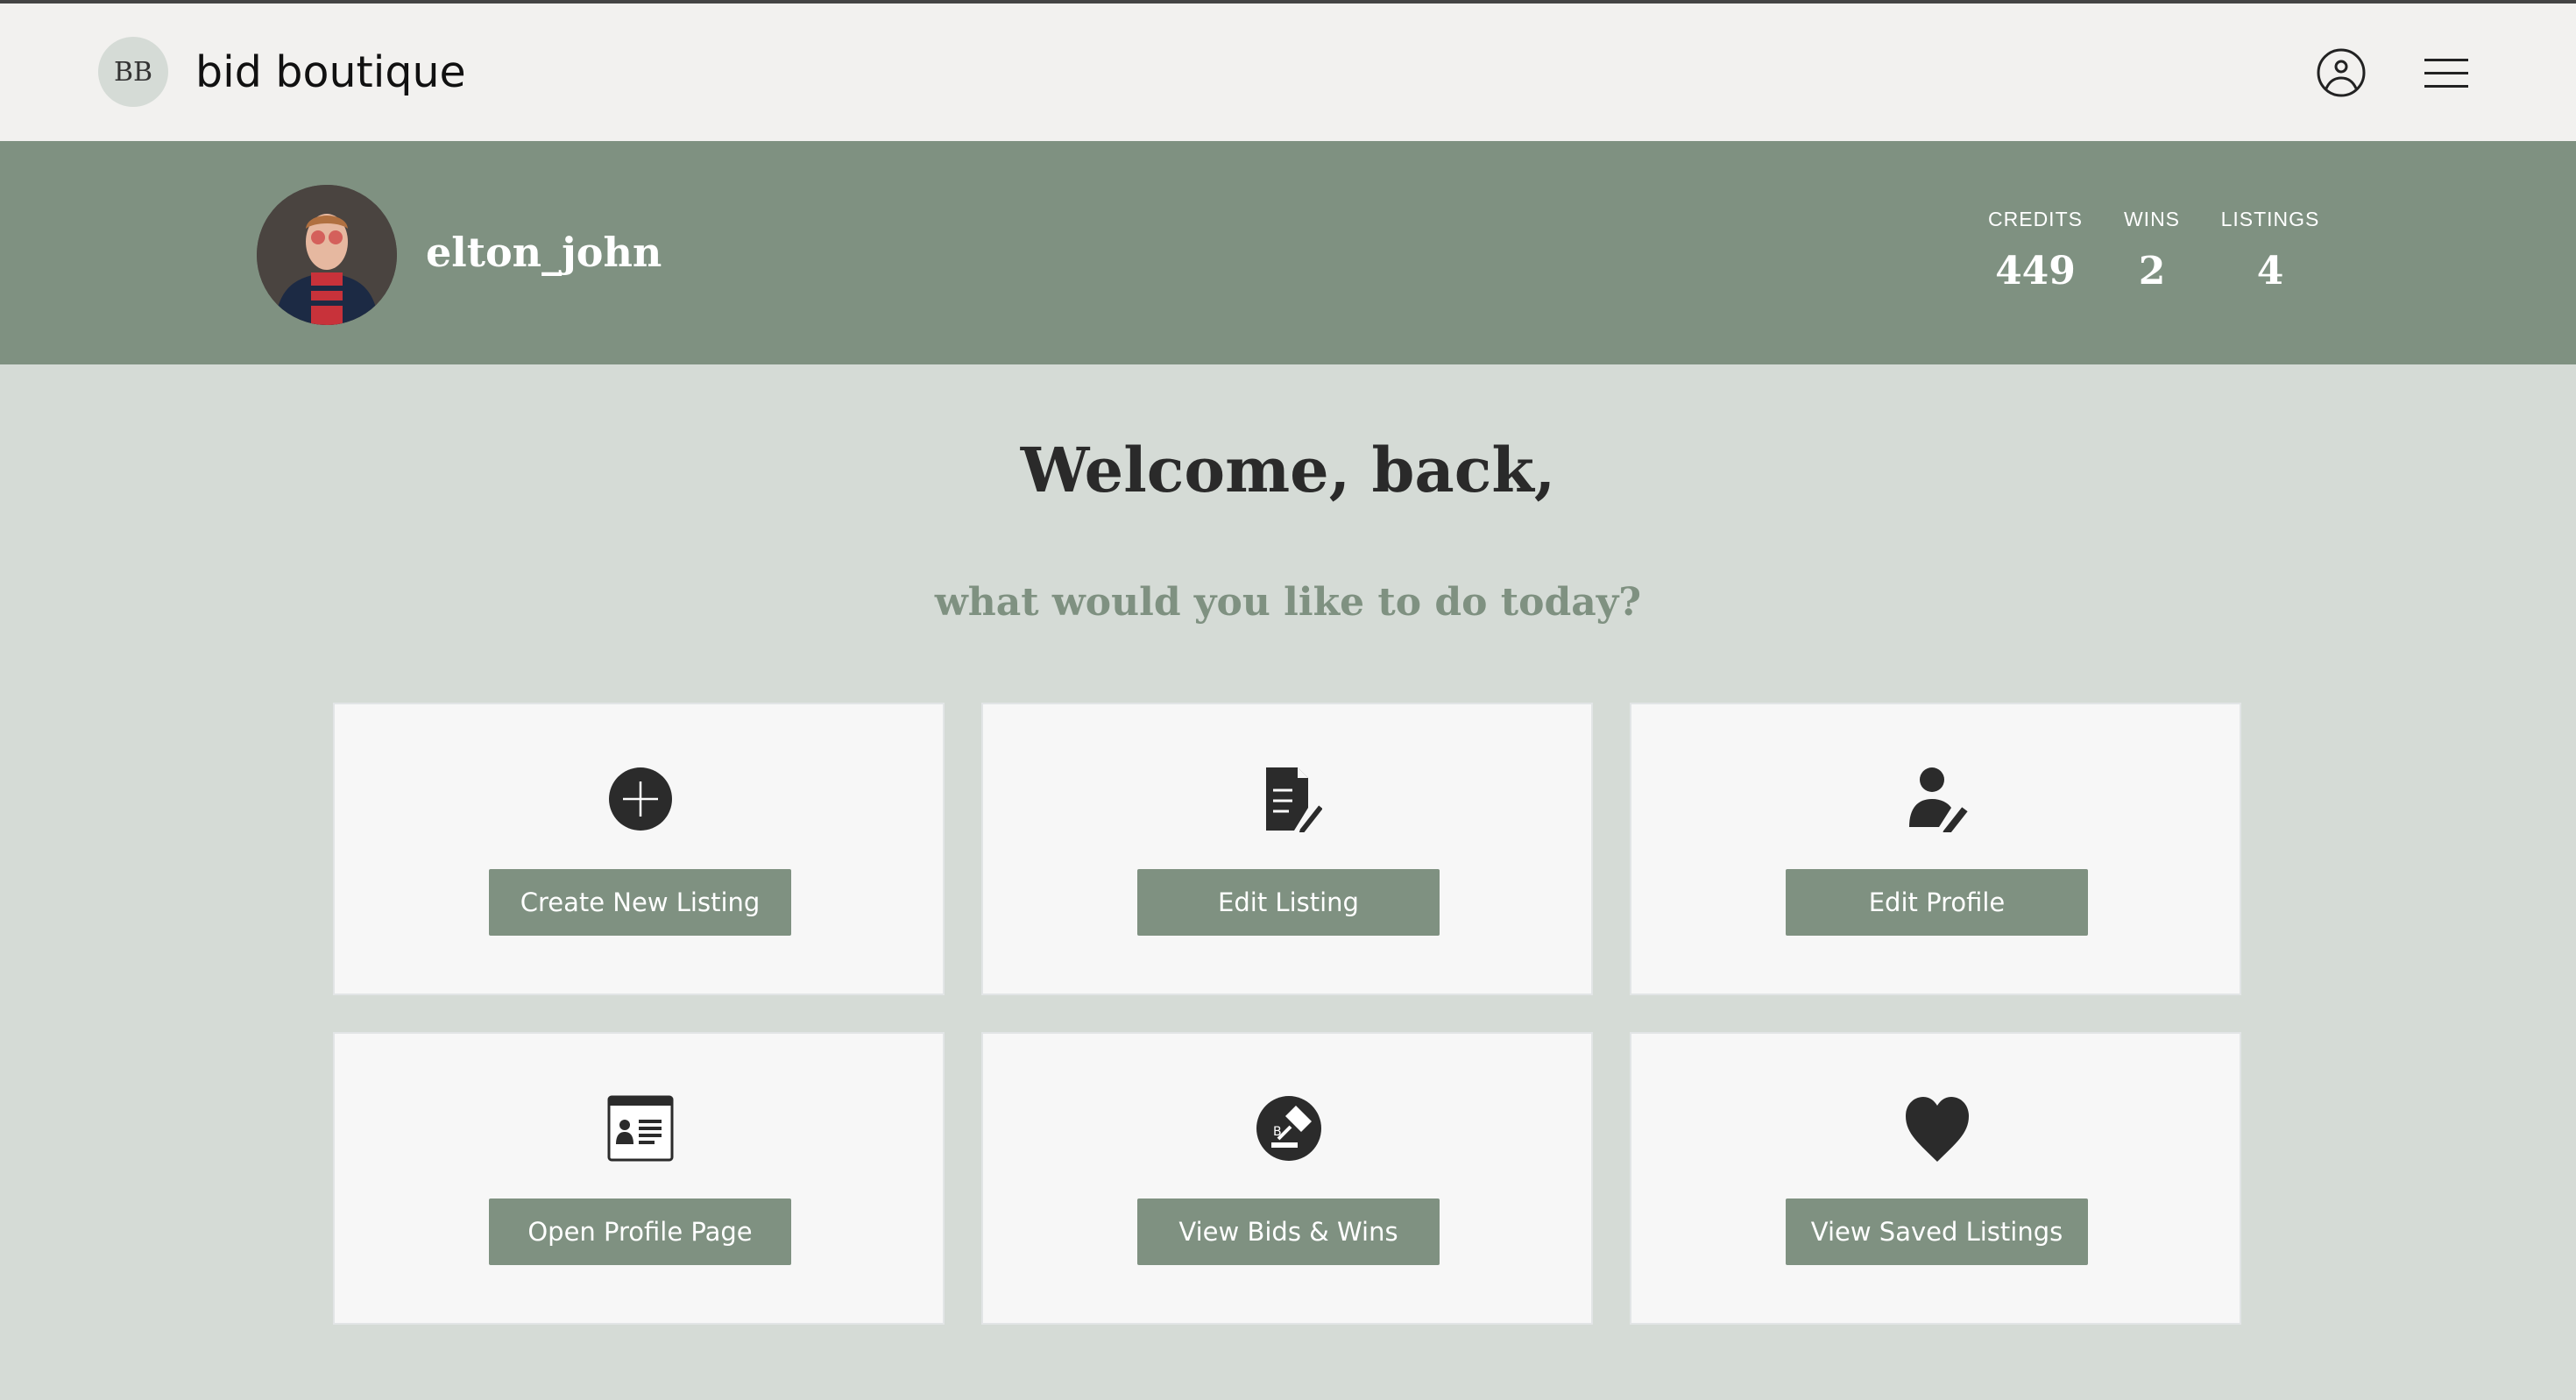 The height and width of the screenshot is (1400, 2576). Describe the element at coordinates (639, 849) in the screenshot. I see `action-card-create-listing: Create New Listing` at that location.